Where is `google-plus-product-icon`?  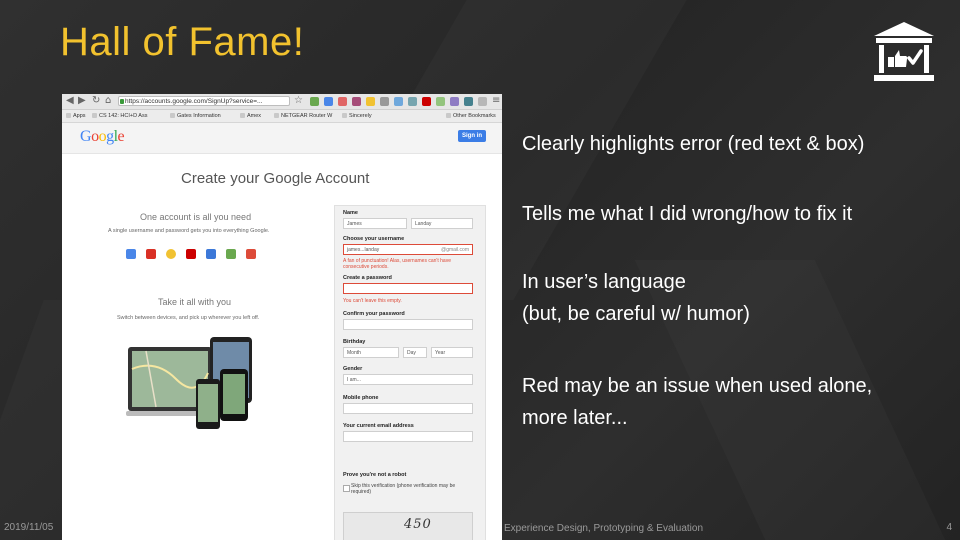
google-plus-product-icon is located at coordinates (251, 254).